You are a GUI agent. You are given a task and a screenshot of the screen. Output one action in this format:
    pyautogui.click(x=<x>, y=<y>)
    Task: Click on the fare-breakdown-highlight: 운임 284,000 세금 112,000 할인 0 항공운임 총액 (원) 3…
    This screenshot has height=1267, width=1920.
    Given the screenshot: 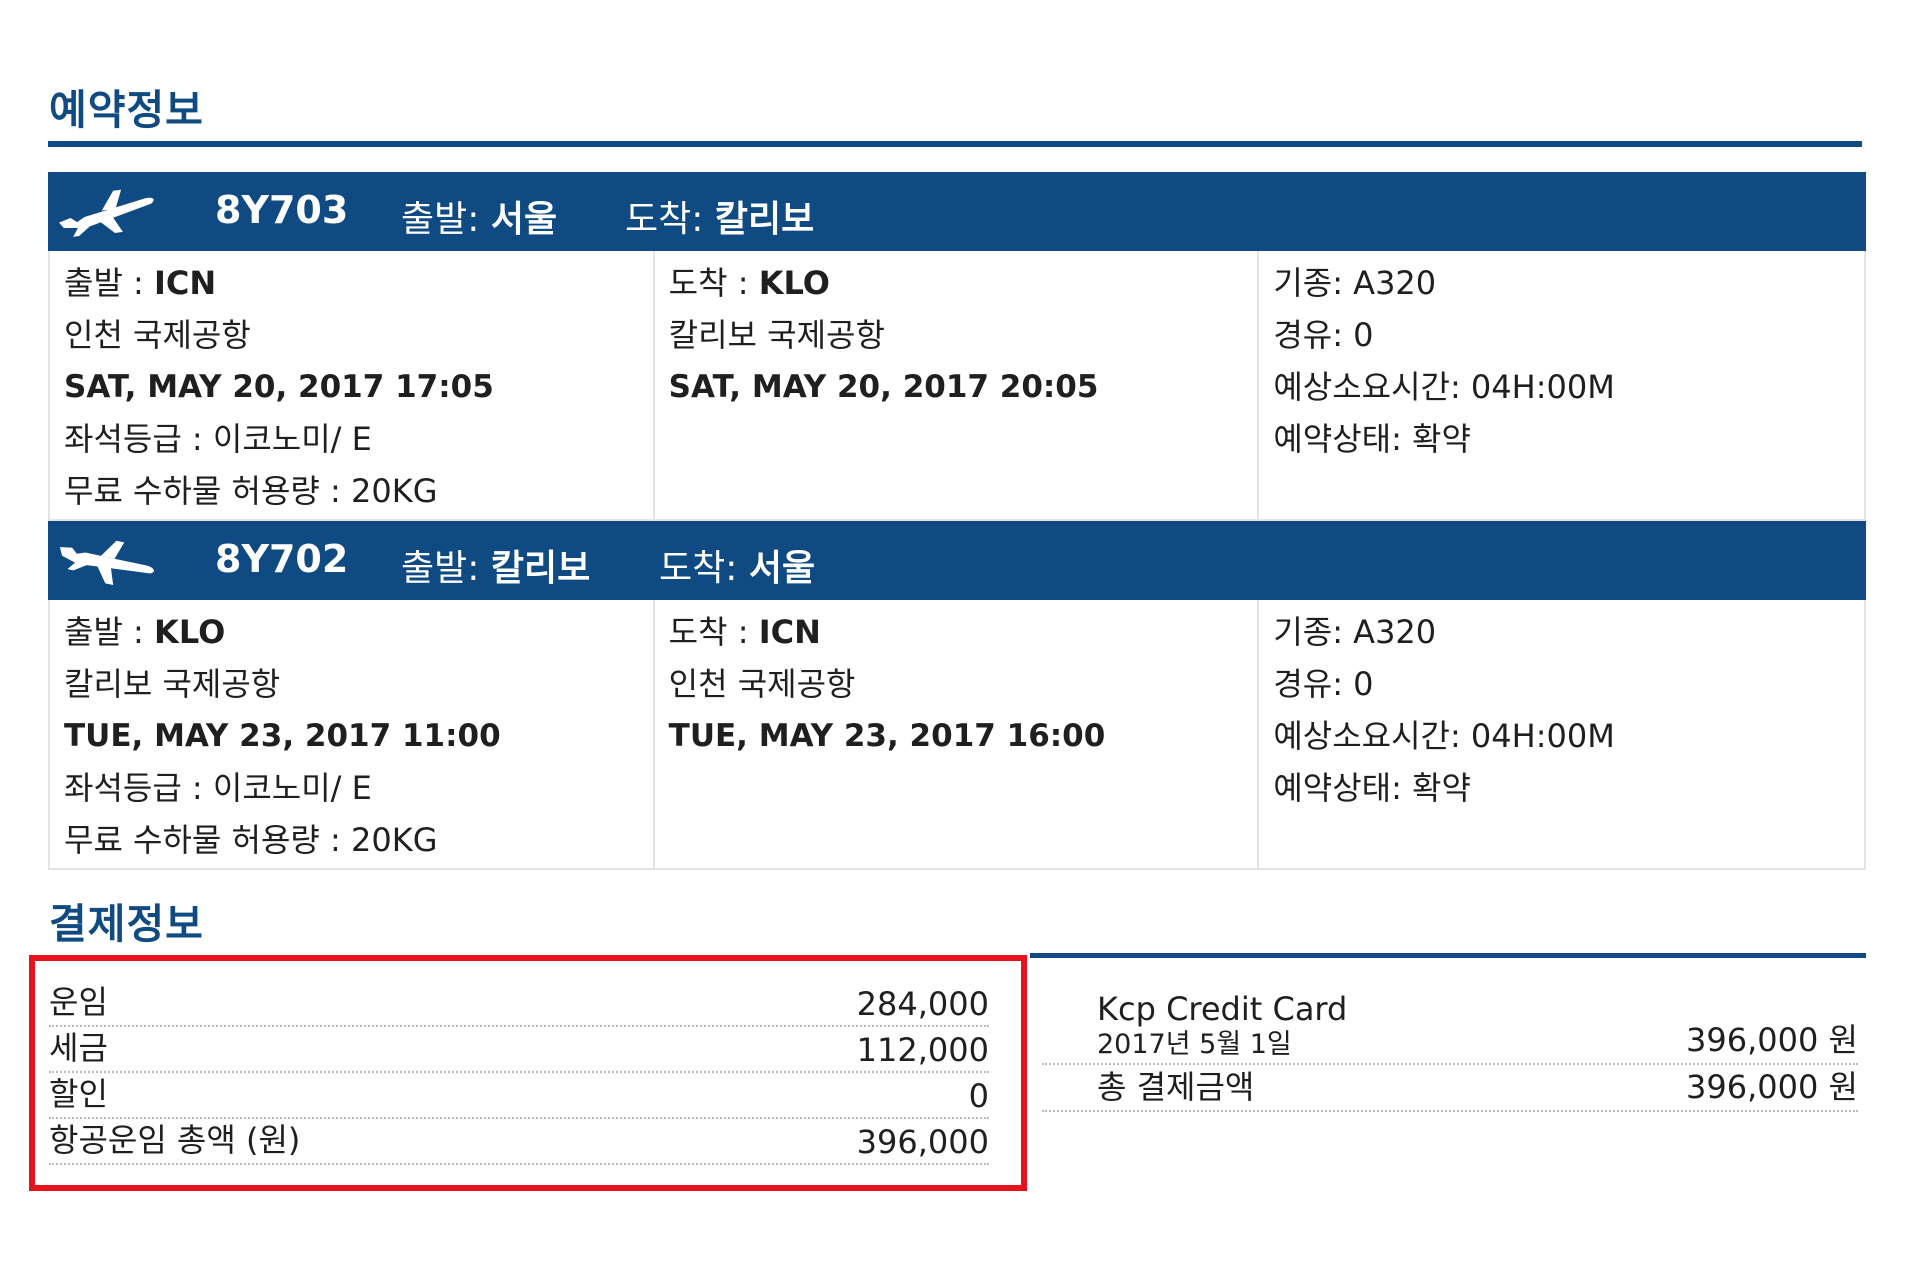 What is the action you would take?
    pyautogui.click(x=528, y=1073)
    